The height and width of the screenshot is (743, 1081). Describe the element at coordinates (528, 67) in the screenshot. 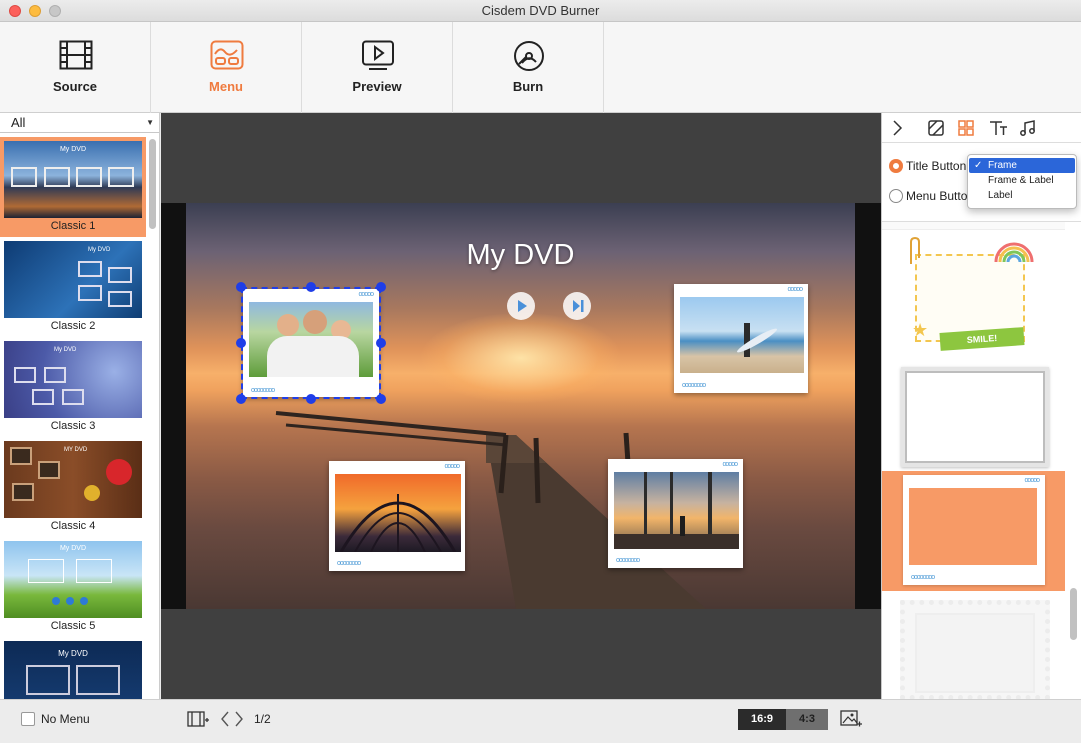

I see `tab-burn: Burn` at that location.